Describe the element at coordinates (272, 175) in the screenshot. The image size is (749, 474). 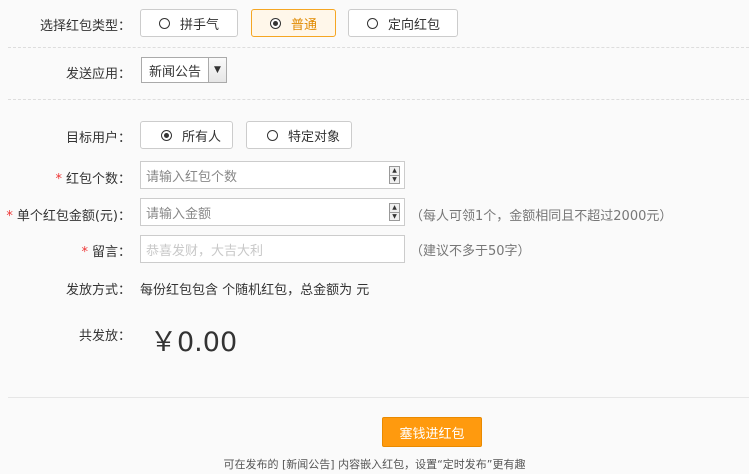
I see `count-input: 请输入红包个数 ▲ ▼` at that location.